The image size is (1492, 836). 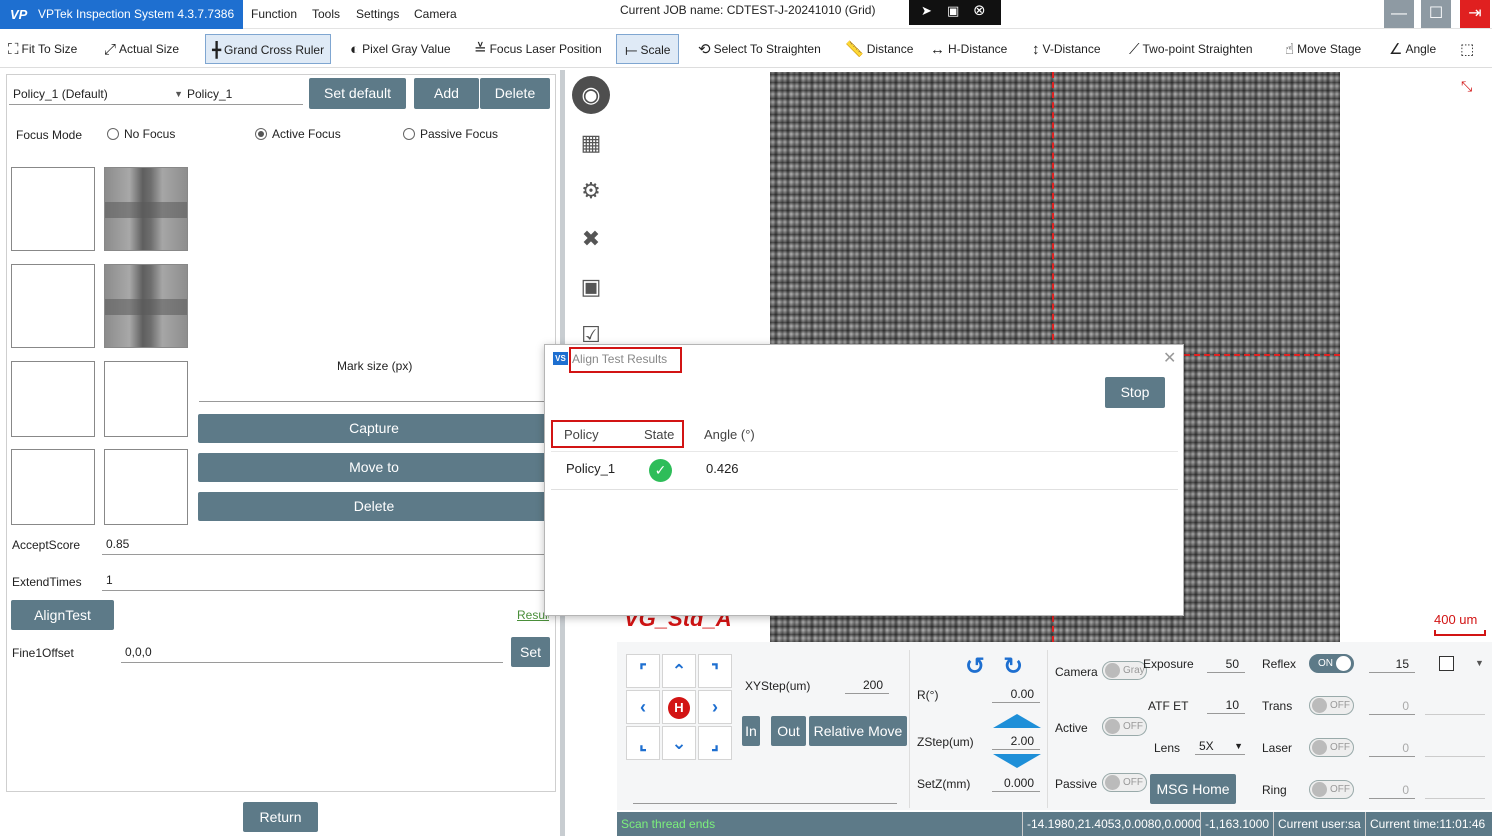 I want to click on pixel-gray-value-button: ◐ Pixel Gray Value, so click(x=400, y=49).